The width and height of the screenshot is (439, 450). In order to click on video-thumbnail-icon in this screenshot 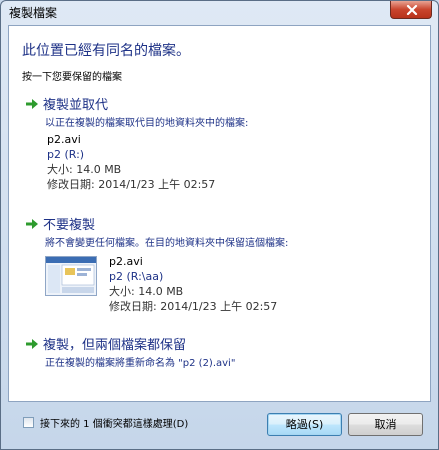, I will do `click(71, 276)`.